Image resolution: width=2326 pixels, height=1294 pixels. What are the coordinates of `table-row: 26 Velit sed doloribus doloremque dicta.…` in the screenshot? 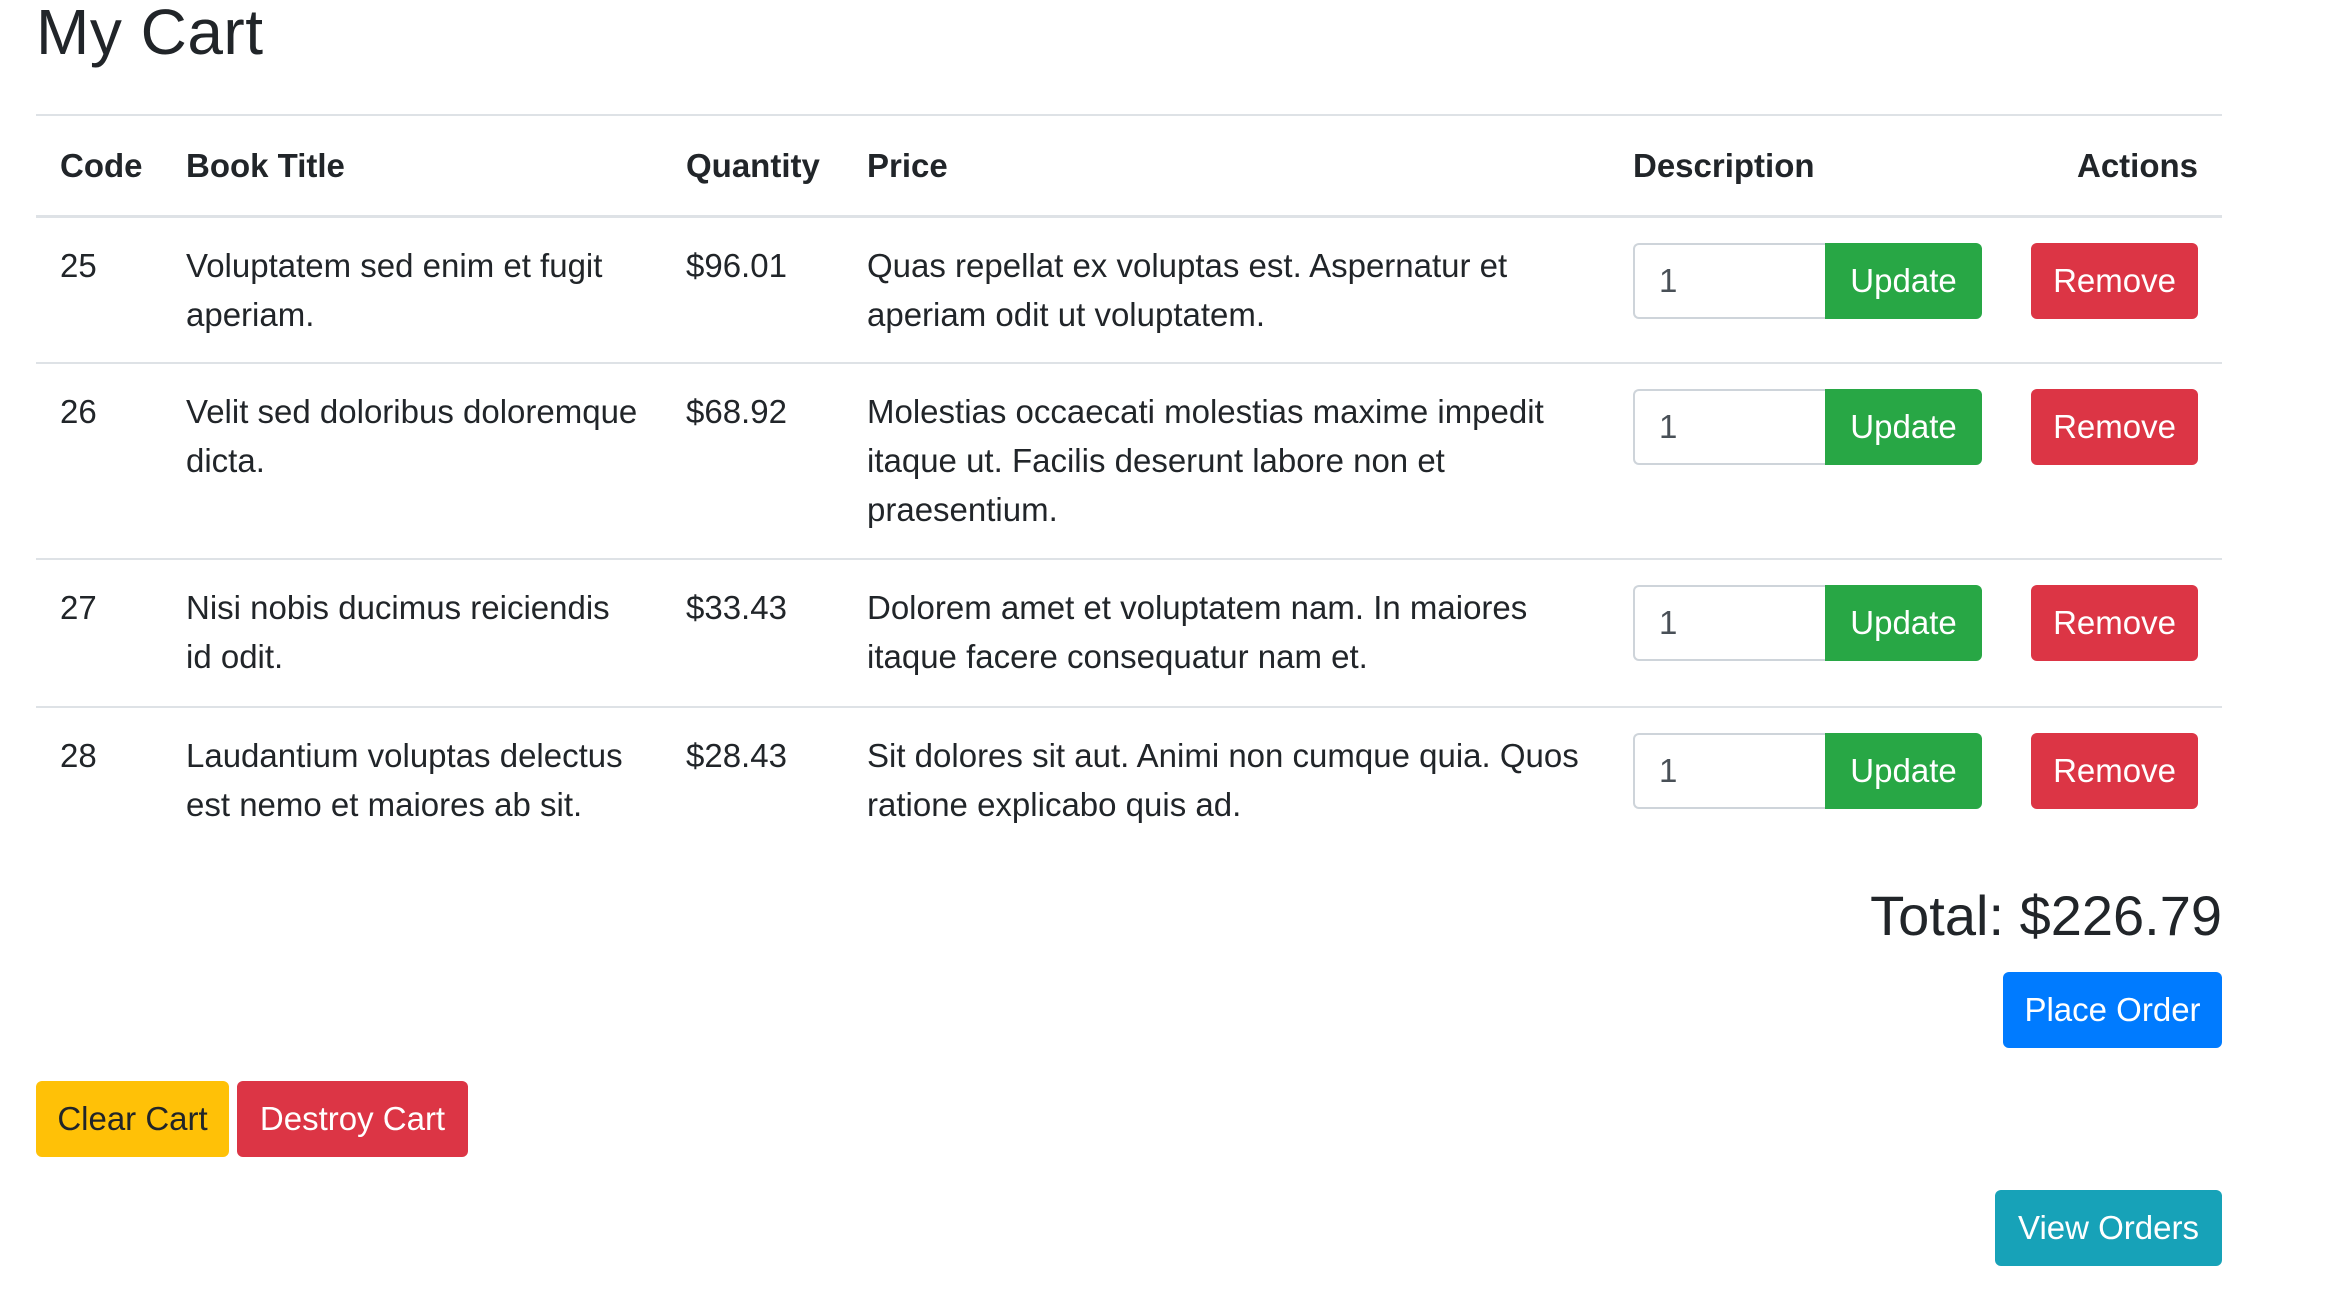 It's located at (1129, 461).